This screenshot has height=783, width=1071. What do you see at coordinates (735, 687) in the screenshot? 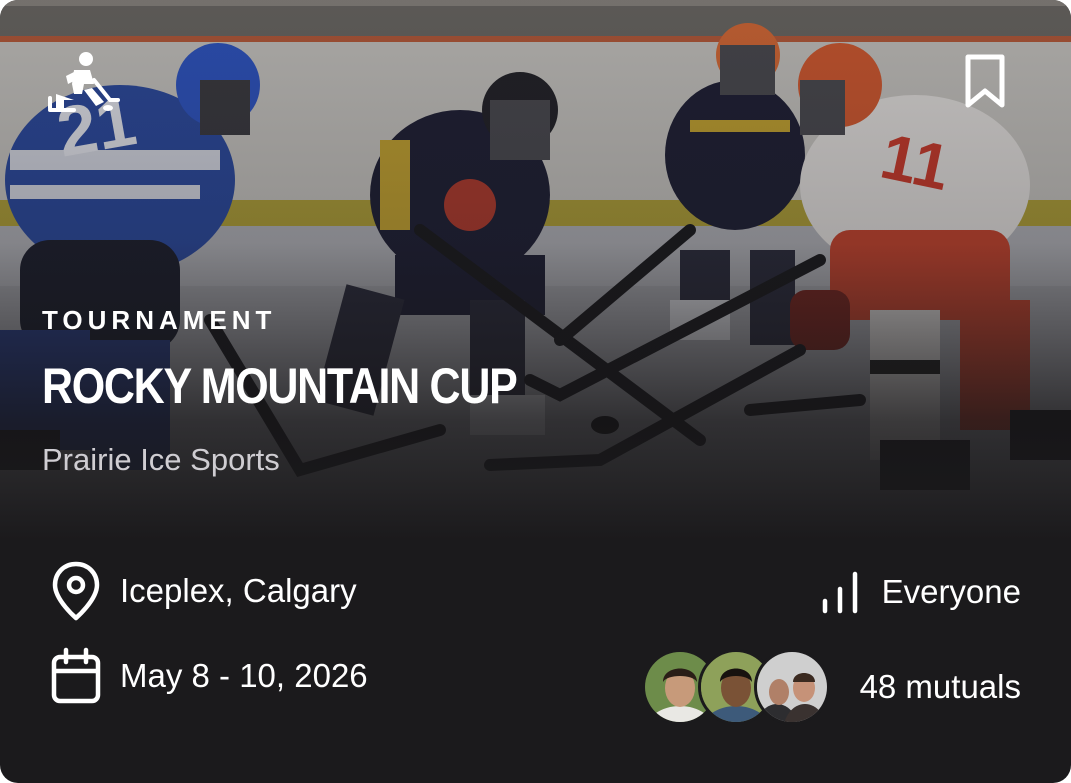
I see `mutual-avatars` at bounding box center [735, 687].